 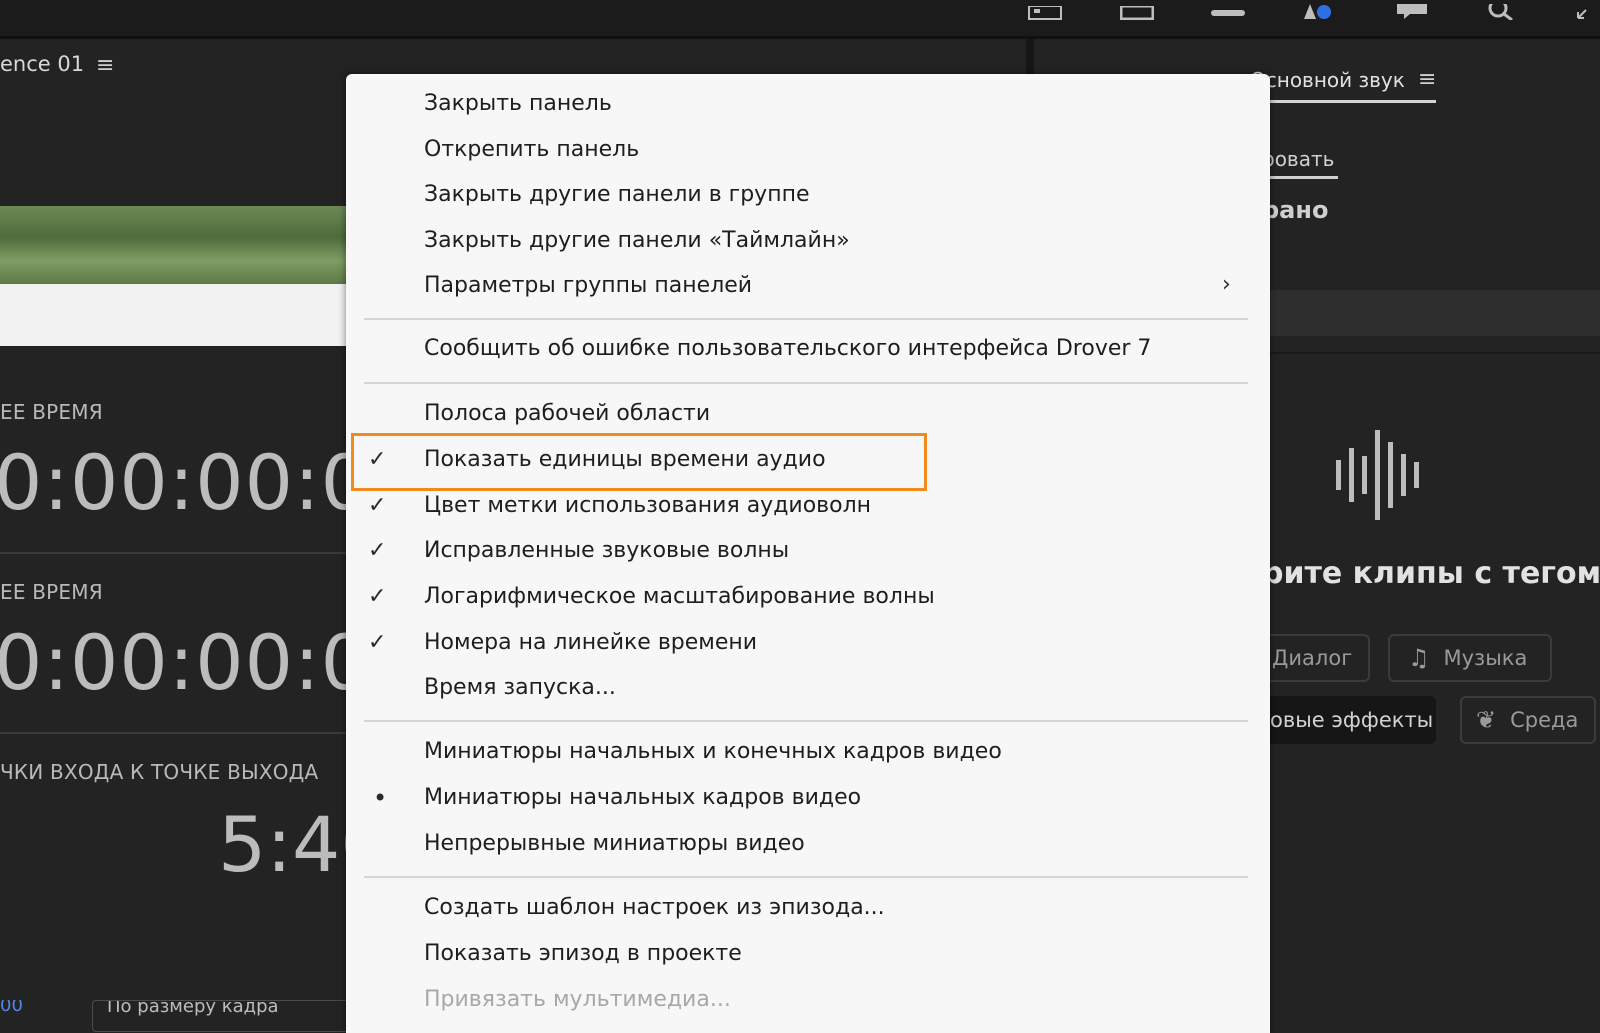 I want to click on menu-item-log-waveform-scaling: Логарифмическое масштабирование волны, so click(x=679, y=597).